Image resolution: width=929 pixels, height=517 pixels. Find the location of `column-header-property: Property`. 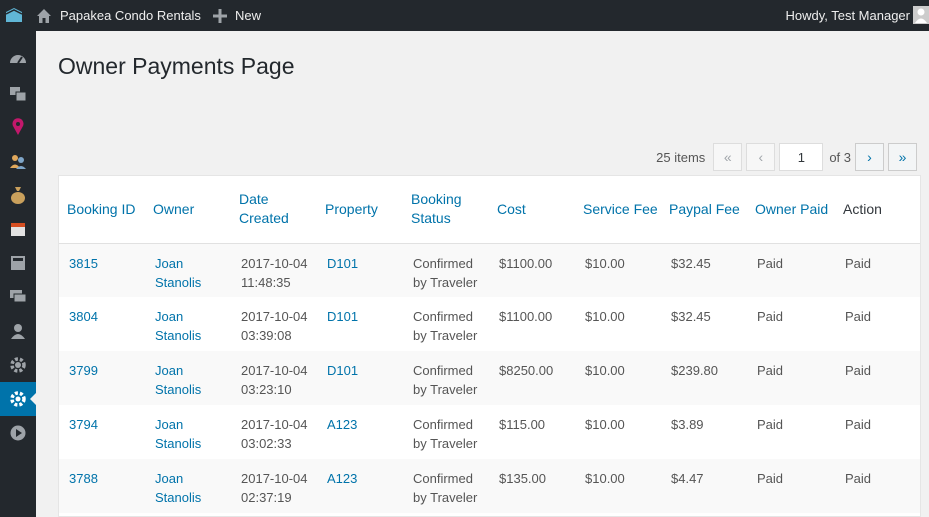

column-header-property: Property is located at coordinates (360, 210).